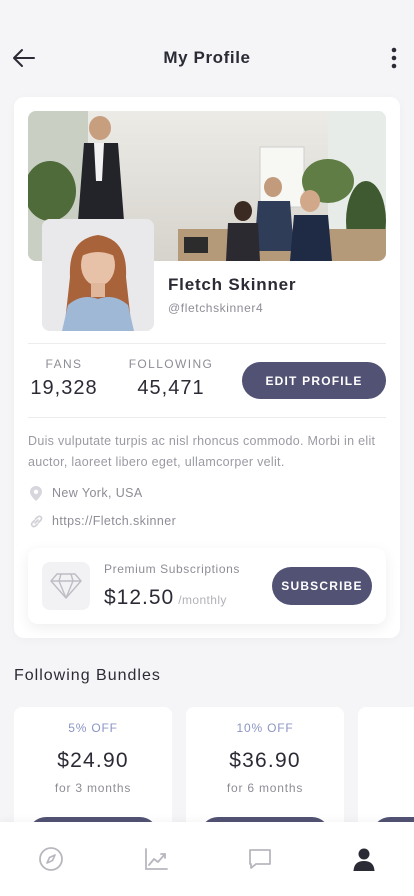  Describe the element at coordinates (364, 859) in the screenshot. I see `user-icon` at that location.